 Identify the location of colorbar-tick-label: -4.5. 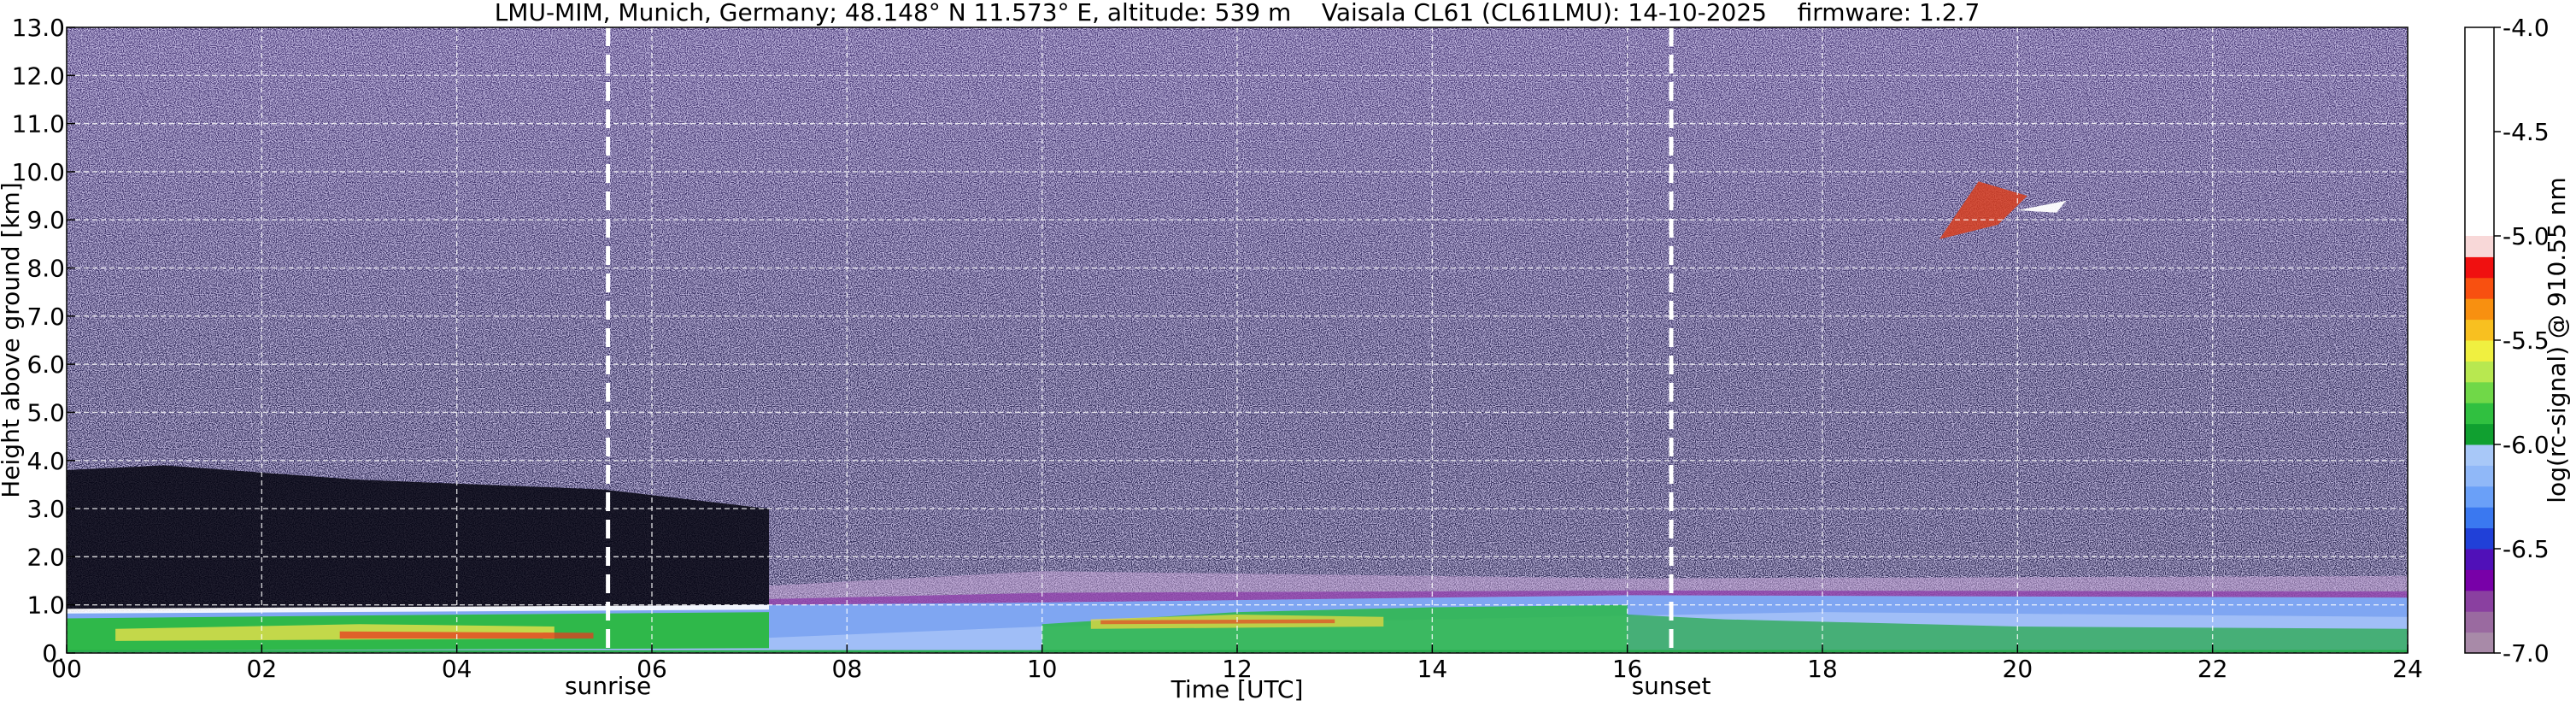
(2526, 132).